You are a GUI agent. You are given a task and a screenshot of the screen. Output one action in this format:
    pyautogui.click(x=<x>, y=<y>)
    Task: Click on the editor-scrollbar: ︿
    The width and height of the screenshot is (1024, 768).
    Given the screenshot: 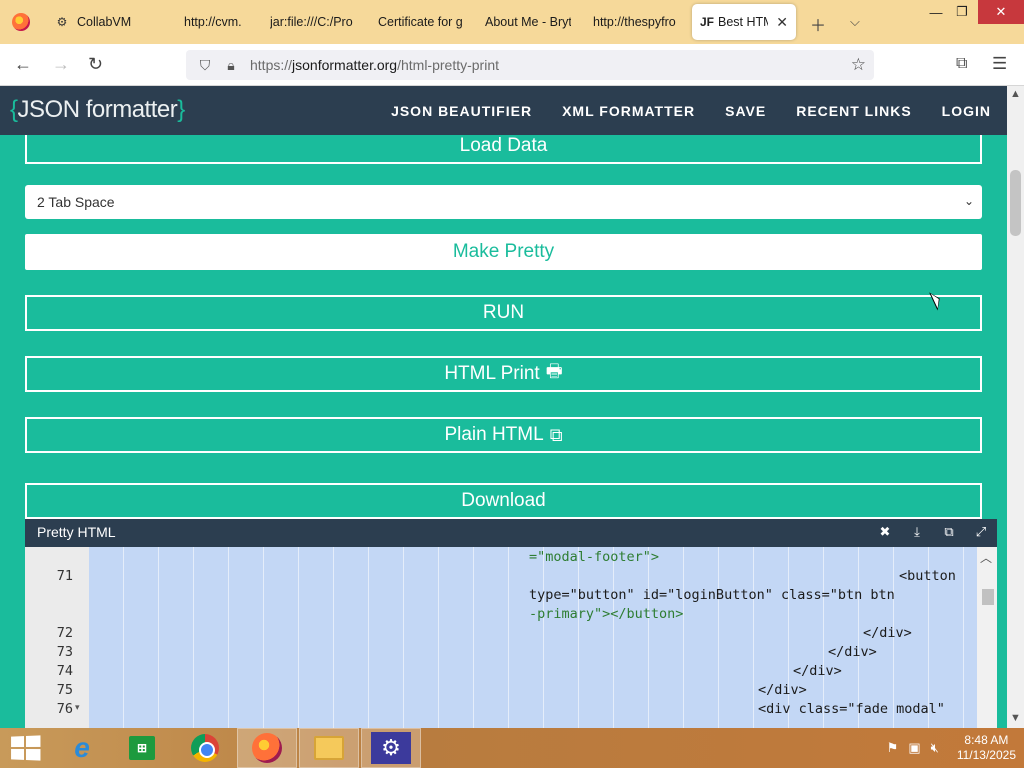 What is the action you would take?
    pyautogui.click(x=987, y=637)
    